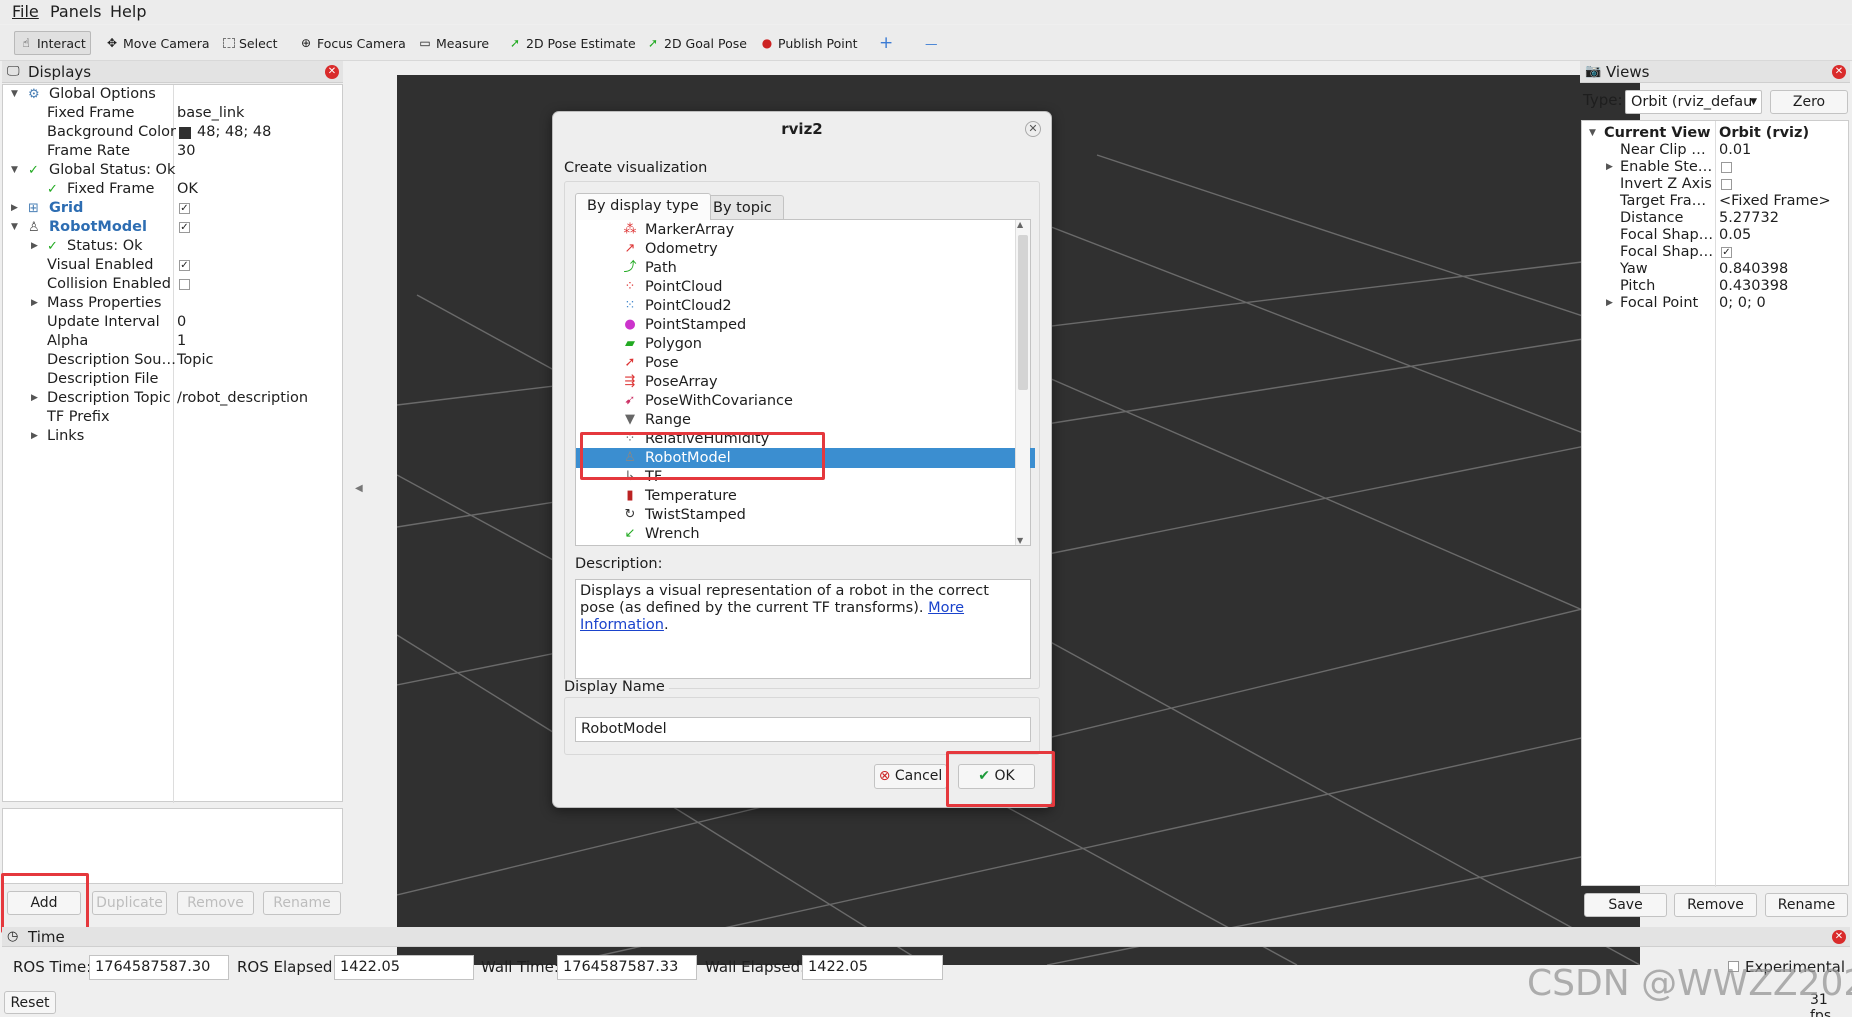  Describe the element at coordinates (195, 360) in the screenshot. I see `property-value: Topic` at that location.